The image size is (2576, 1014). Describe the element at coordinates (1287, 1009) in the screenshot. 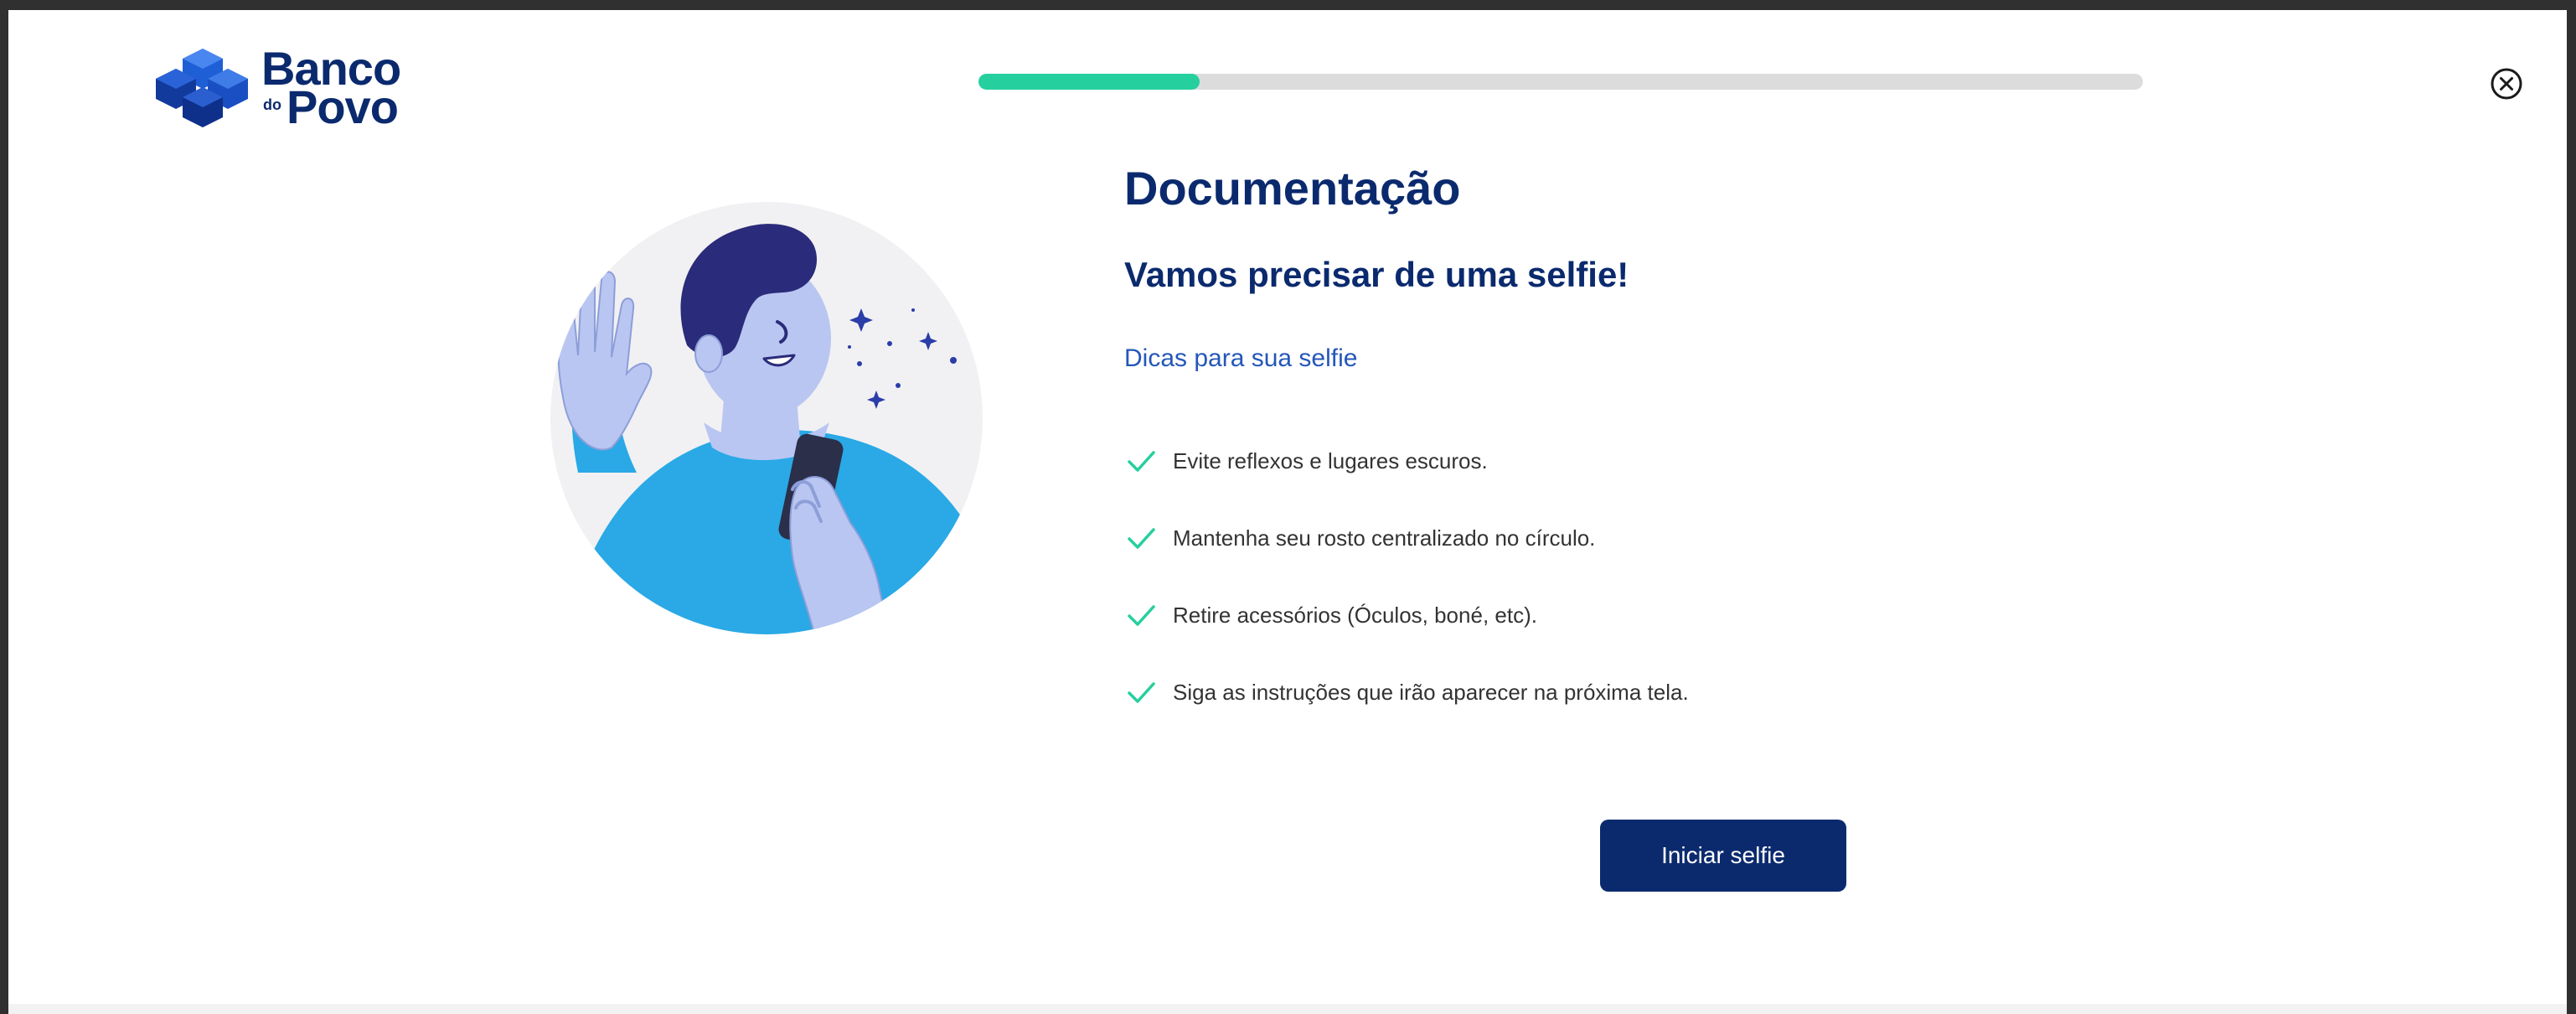

I see `bottom-strip` at that location.